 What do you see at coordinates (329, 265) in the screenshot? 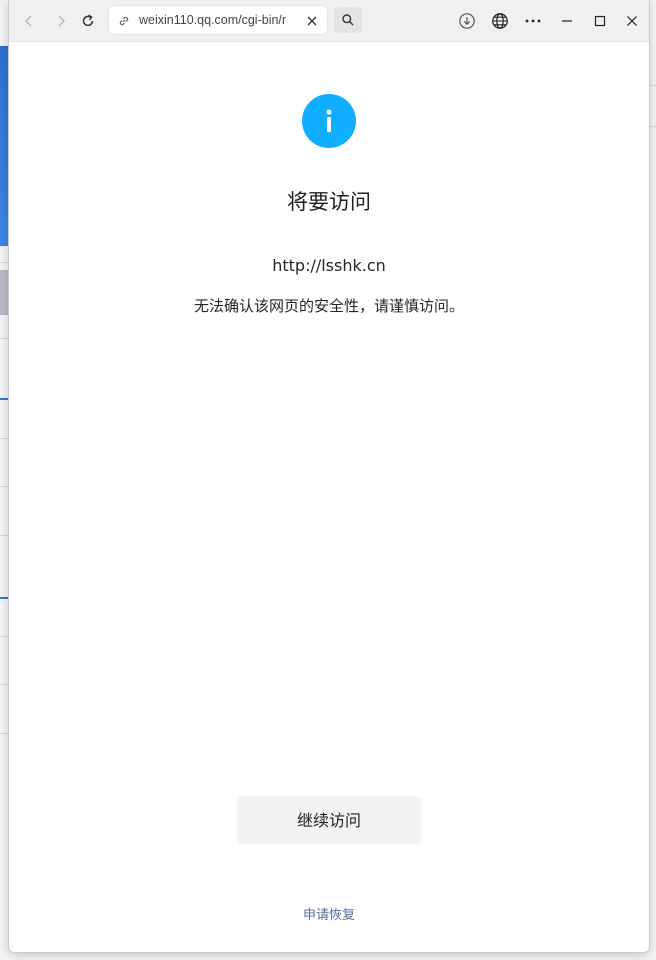
I see `target-url: http://lsshk.cn` at bounding box center [329, 265].